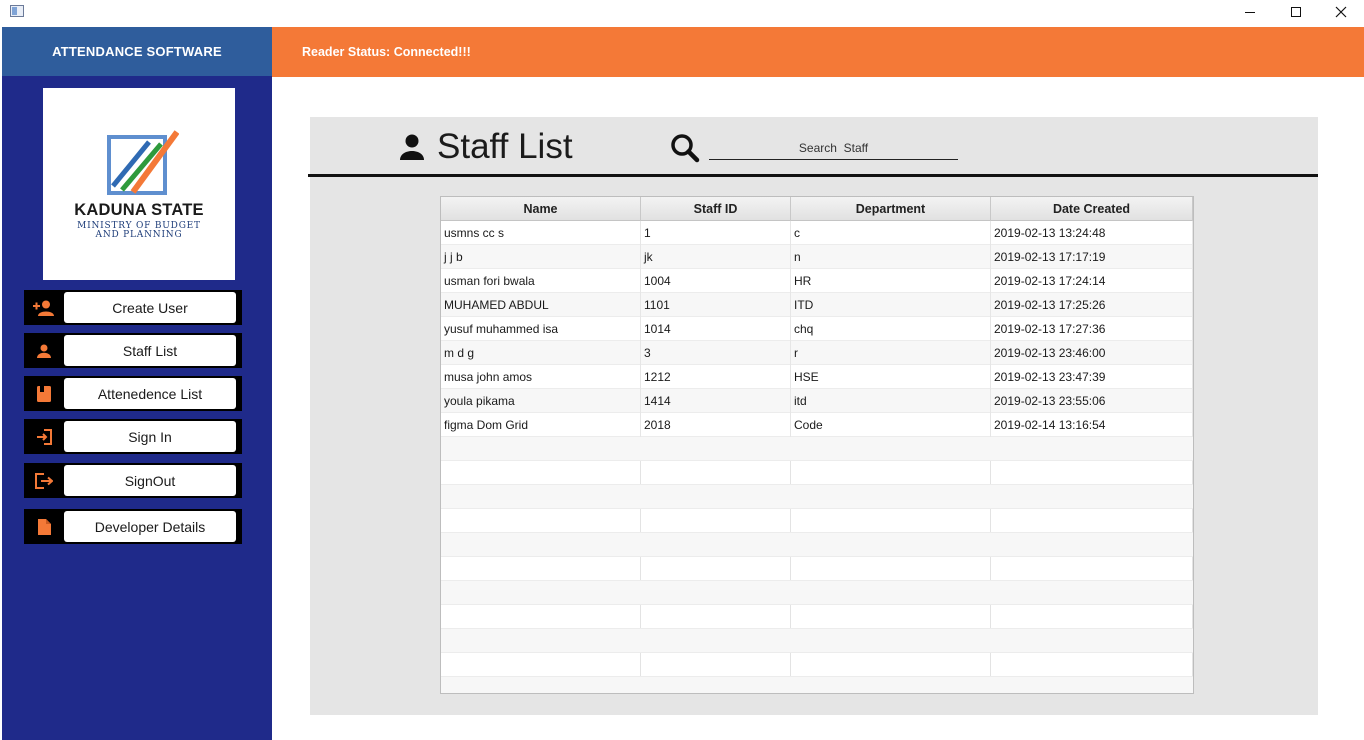 The height and width of the screenshot is (740, 1364). Describe the element at coordinates (1092, 257) in the screenshot. I see `table-cell: 2019-02-13 17:17:19` at that location.